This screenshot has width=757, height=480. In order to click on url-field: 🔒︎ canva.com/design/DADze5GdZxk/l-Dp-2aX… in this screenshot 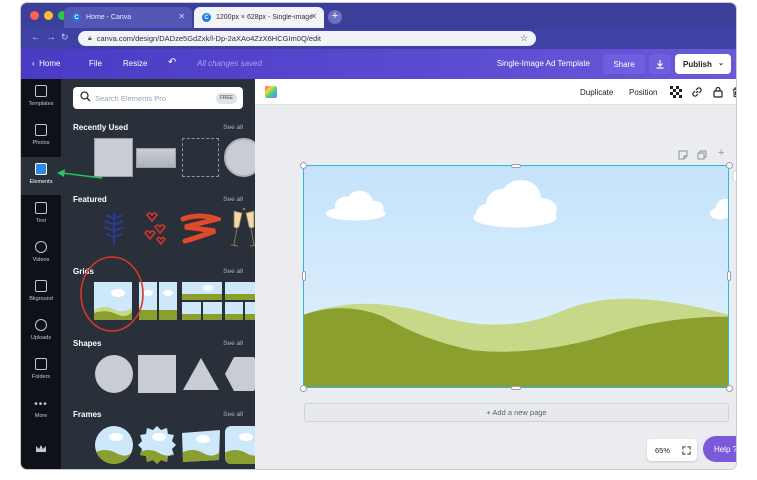, I will do `click(307, 38)`.